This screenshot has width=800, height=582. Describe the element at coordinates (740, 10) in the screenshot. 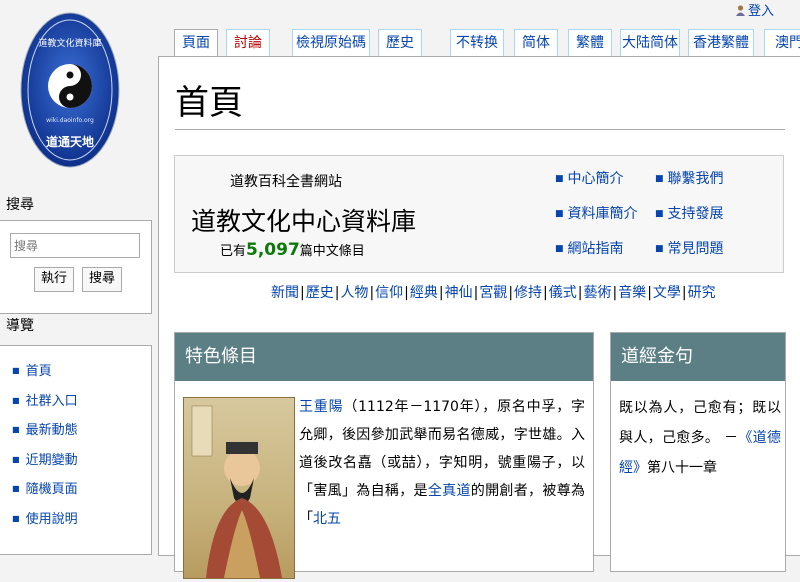

I see `user-icon` at that location.